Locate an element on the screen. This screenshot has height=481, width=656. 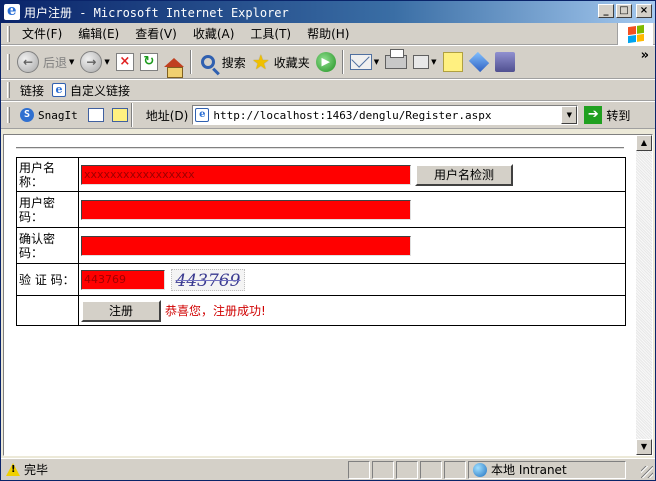
go-button: ➔ 转到 is located at coordinates (607, 115).